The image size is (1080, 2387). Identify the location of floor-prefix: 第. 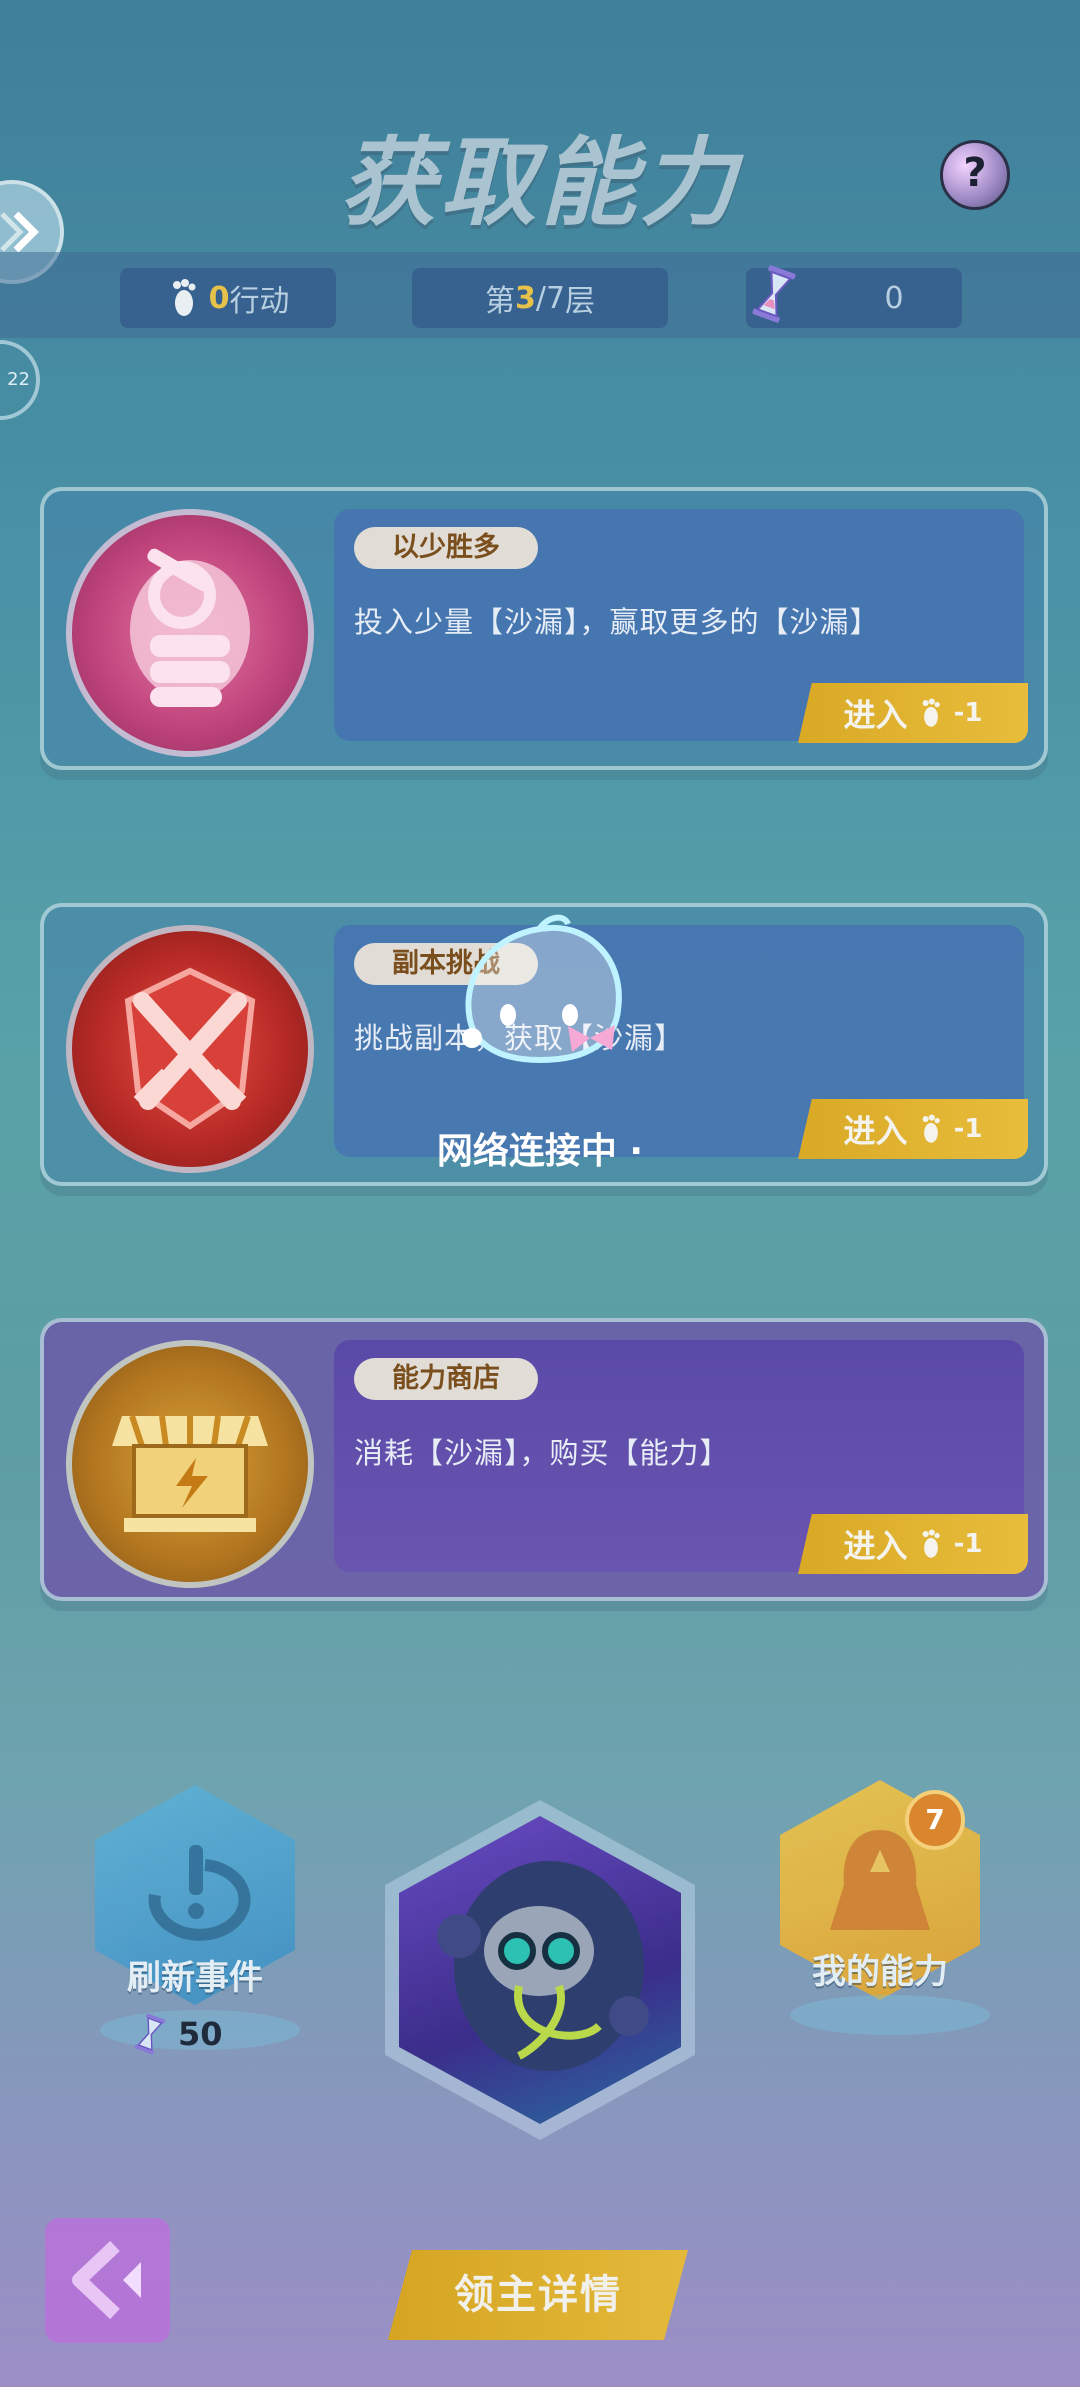
(499, 301).